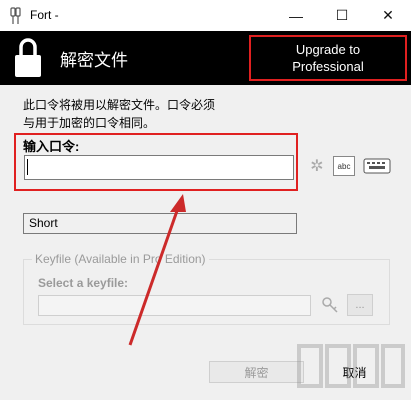  I want to click on watermark-logo, so click(351, 366).